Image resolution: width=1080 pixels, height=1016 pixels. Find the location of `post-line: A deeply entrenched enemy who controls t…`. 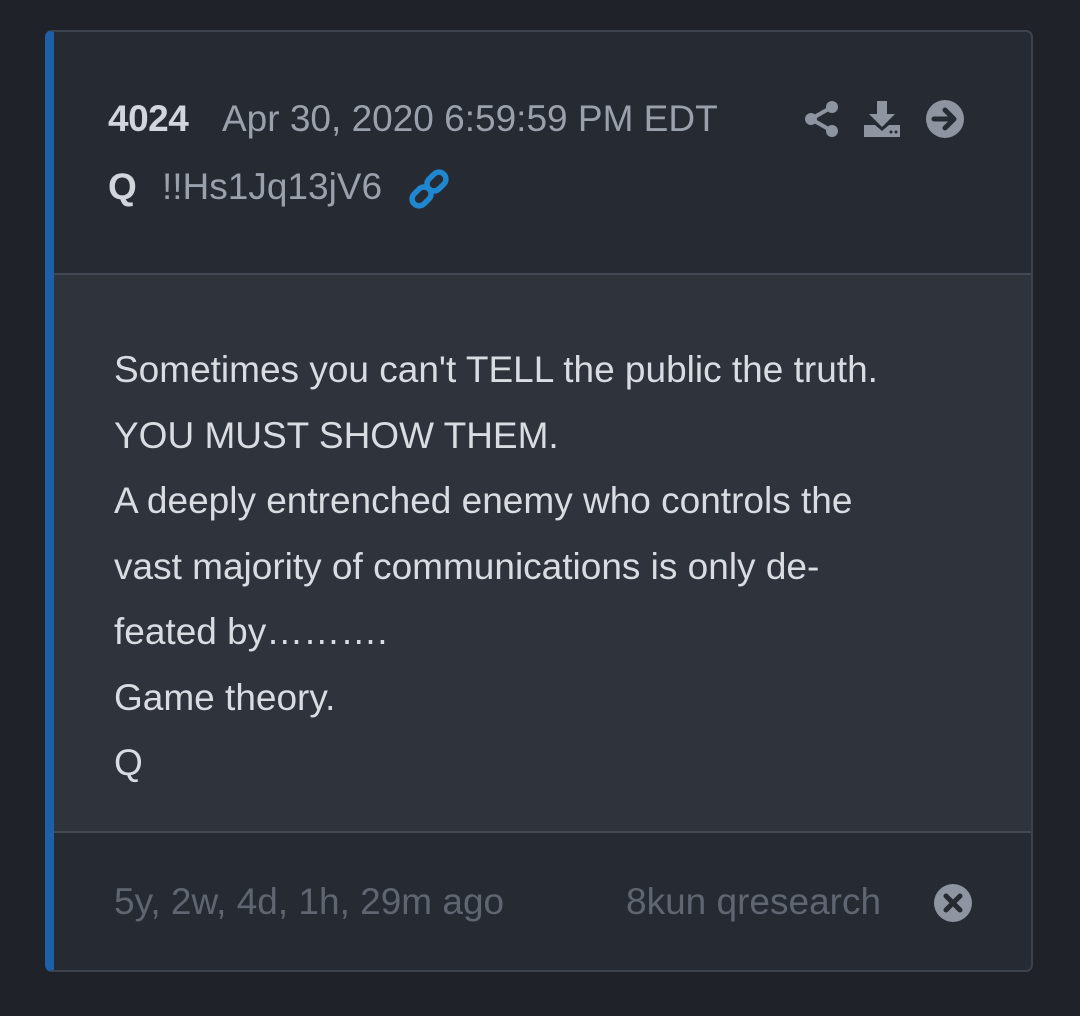

post-line: A deeply entrenched enemy who controls t… is located at coordinates (483, 500).